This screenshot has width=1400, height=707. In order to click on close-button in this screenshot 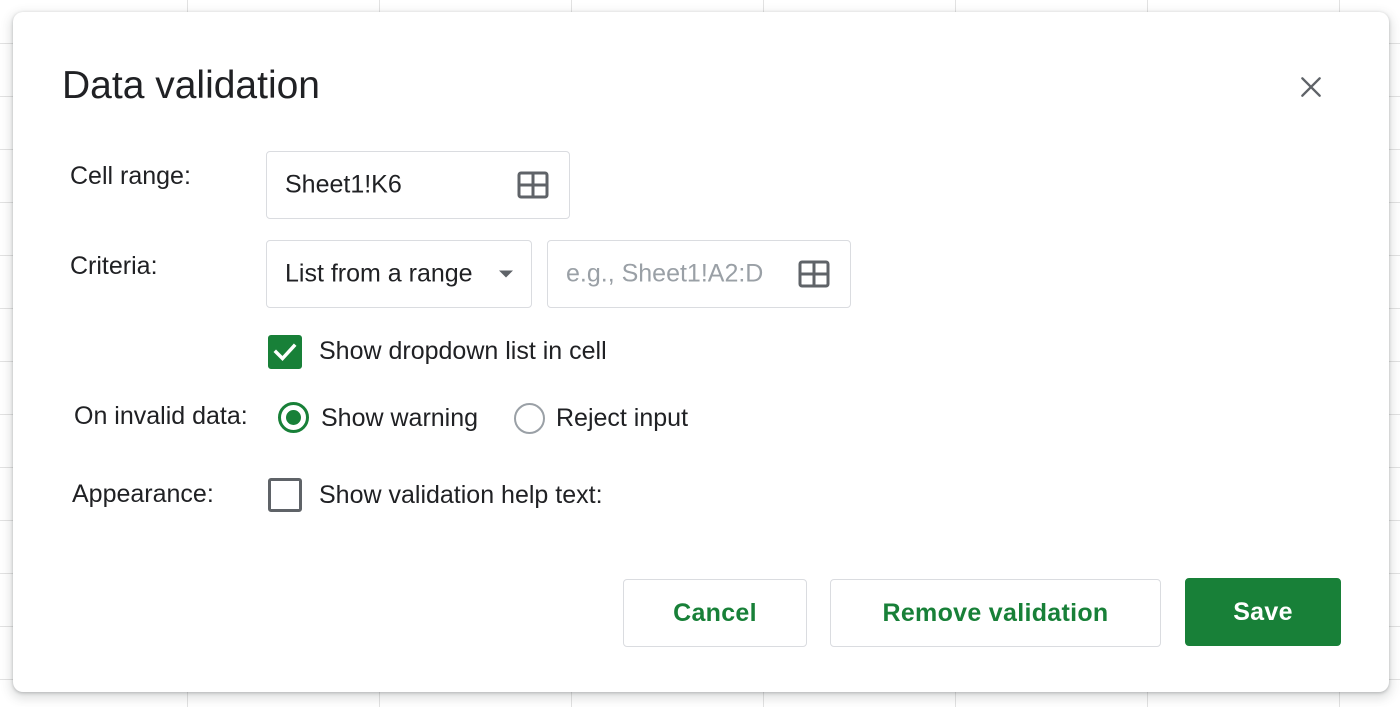, I will do `click(1311, 87)`.